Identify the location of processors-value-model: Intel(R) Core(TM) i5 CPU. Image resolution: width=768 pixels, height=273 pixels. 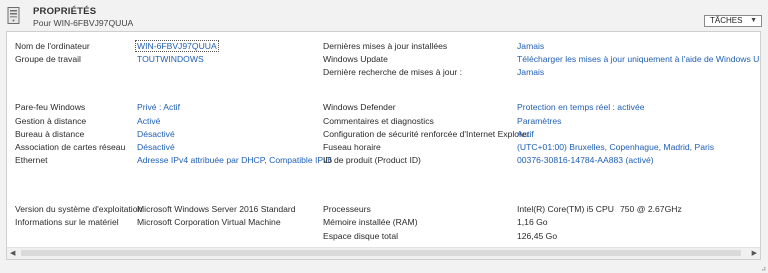
(565, 209).